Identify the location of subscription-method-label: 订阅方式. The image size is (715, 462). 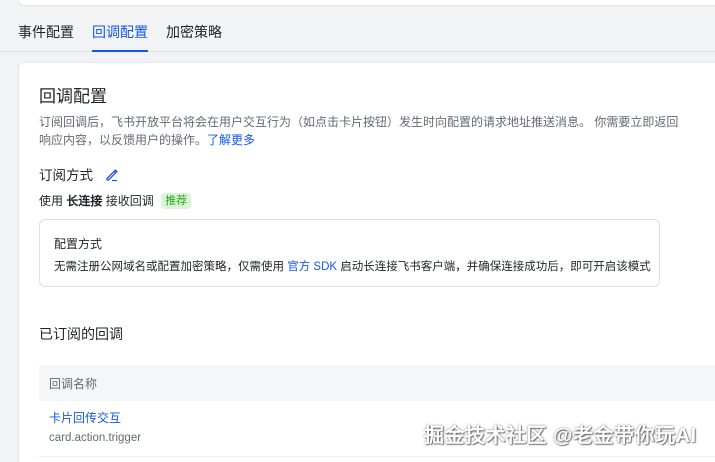
(66, 175).